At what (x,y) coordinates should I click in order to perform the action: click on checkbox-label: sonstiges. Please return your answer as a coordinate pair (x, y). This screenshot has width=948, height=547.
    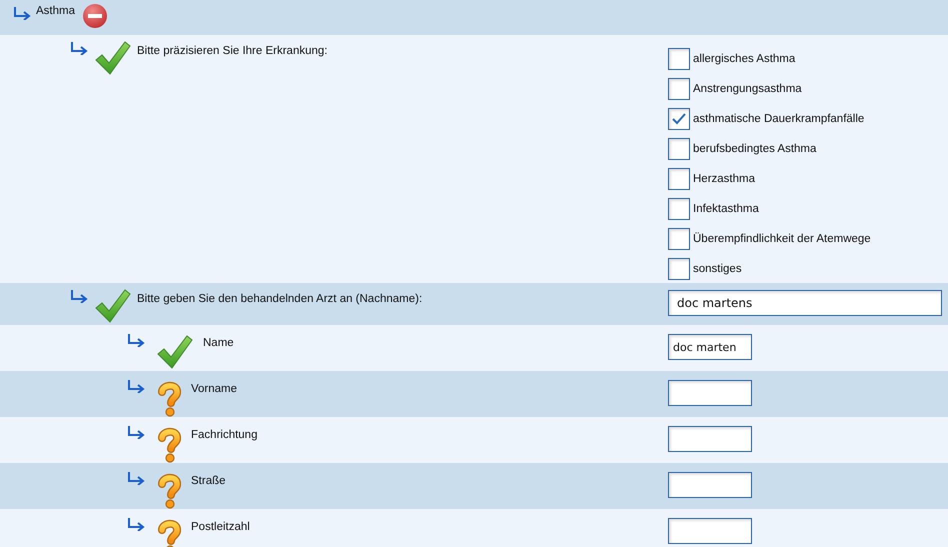
    Looking at the image, I should click on (717, 269).